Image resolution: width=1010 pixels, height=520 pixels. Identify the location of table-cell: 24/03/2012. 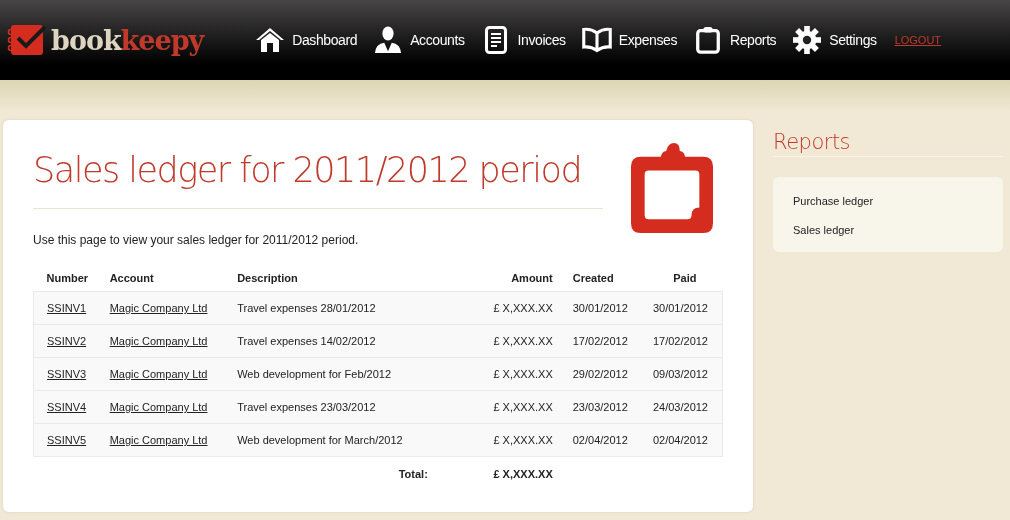
(680, 407).